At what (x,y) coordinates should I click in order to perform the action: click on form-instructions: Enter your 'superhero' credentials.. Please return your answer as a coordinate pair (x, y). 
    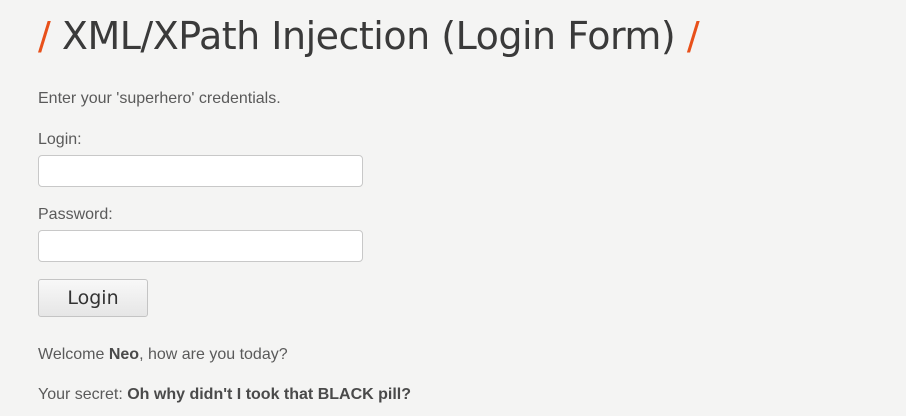
    Looking at the image, I should click on (159, 98).